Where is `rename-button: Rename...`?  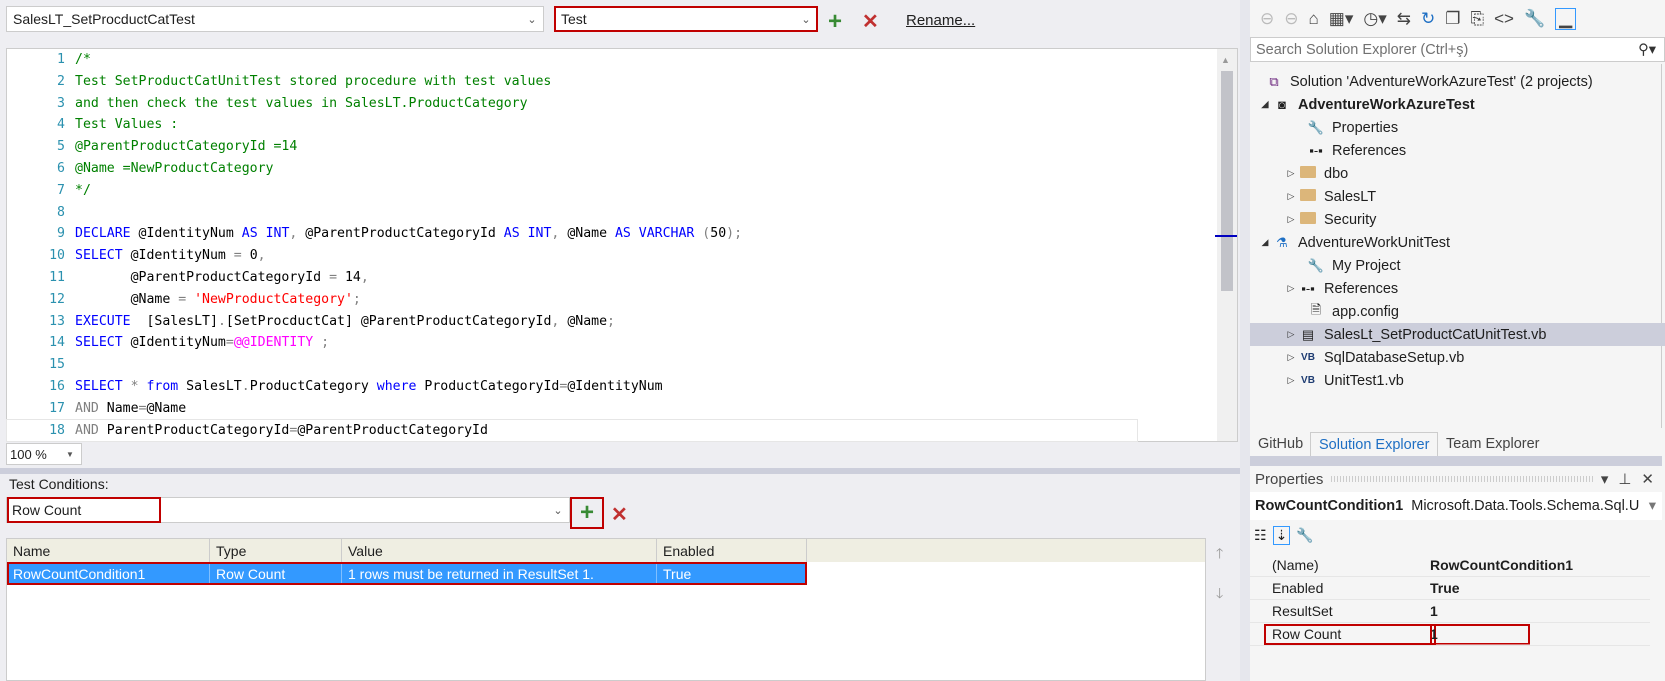
rename-button: Rename... is located at coordinates (940, 20).